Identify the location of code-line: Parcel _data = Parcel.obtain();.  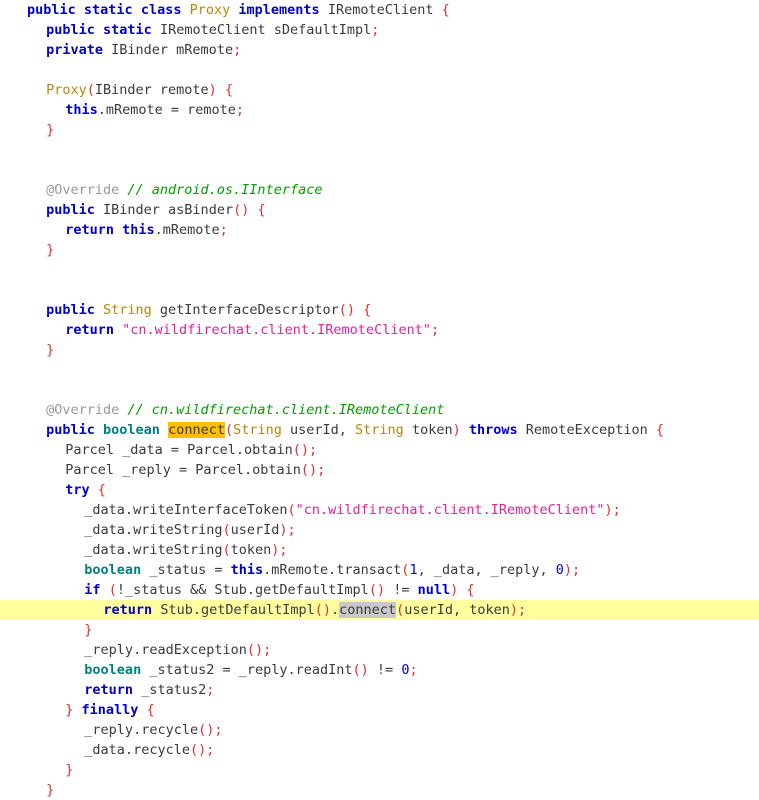
(379, 450).